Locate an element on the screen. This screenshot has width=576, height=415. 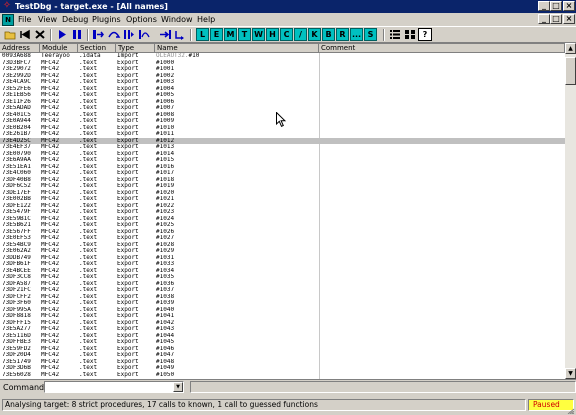
open-file-icon is located at coordinates (10, 34).